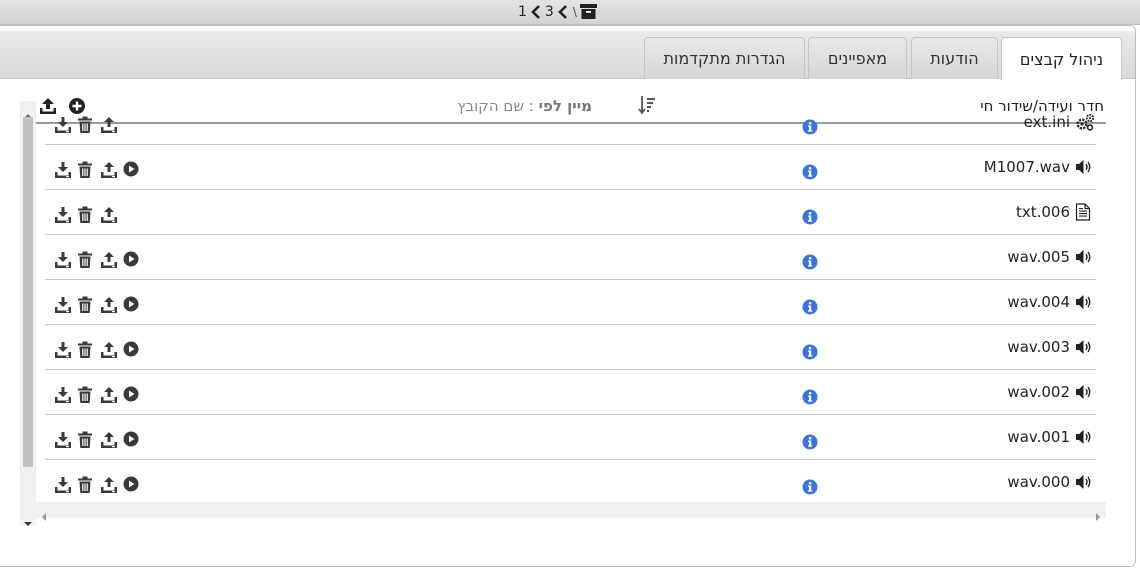 This screenshot has height=570, width=1140. Describe the element at coordinates (1038, 482) in the screenshot. I see `file-name: wav.000` at that location.